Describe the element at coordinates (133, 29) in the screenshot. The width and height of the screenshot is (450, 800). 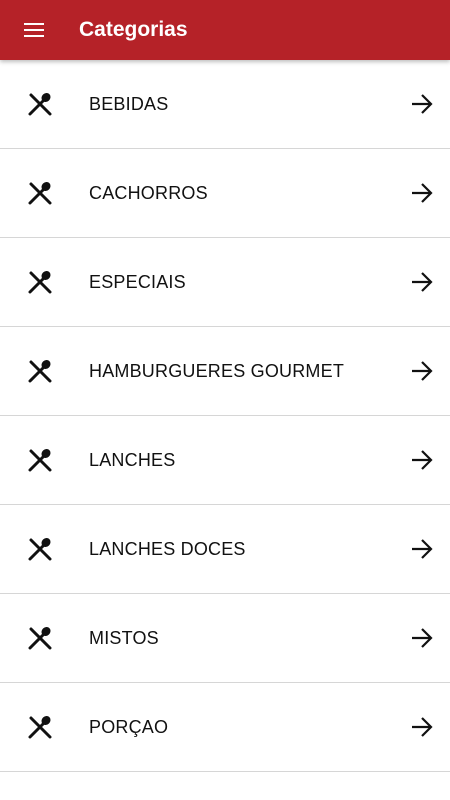
I see `page-title: Categorias` at that location.